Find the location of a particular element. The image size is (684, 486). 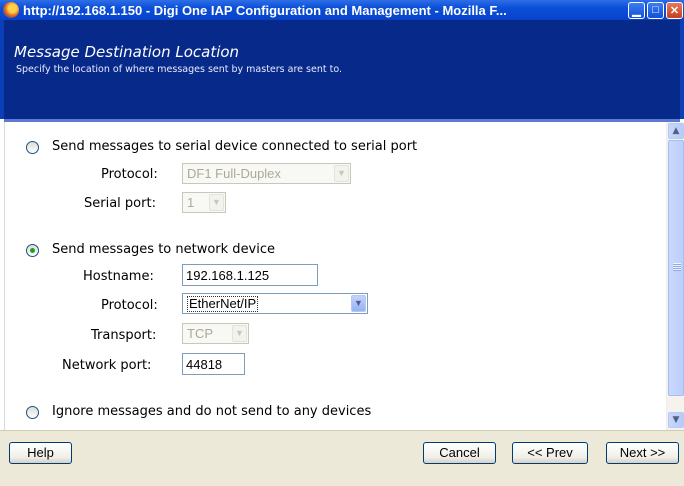

help-button: Help is located at coordinates (40, 453).